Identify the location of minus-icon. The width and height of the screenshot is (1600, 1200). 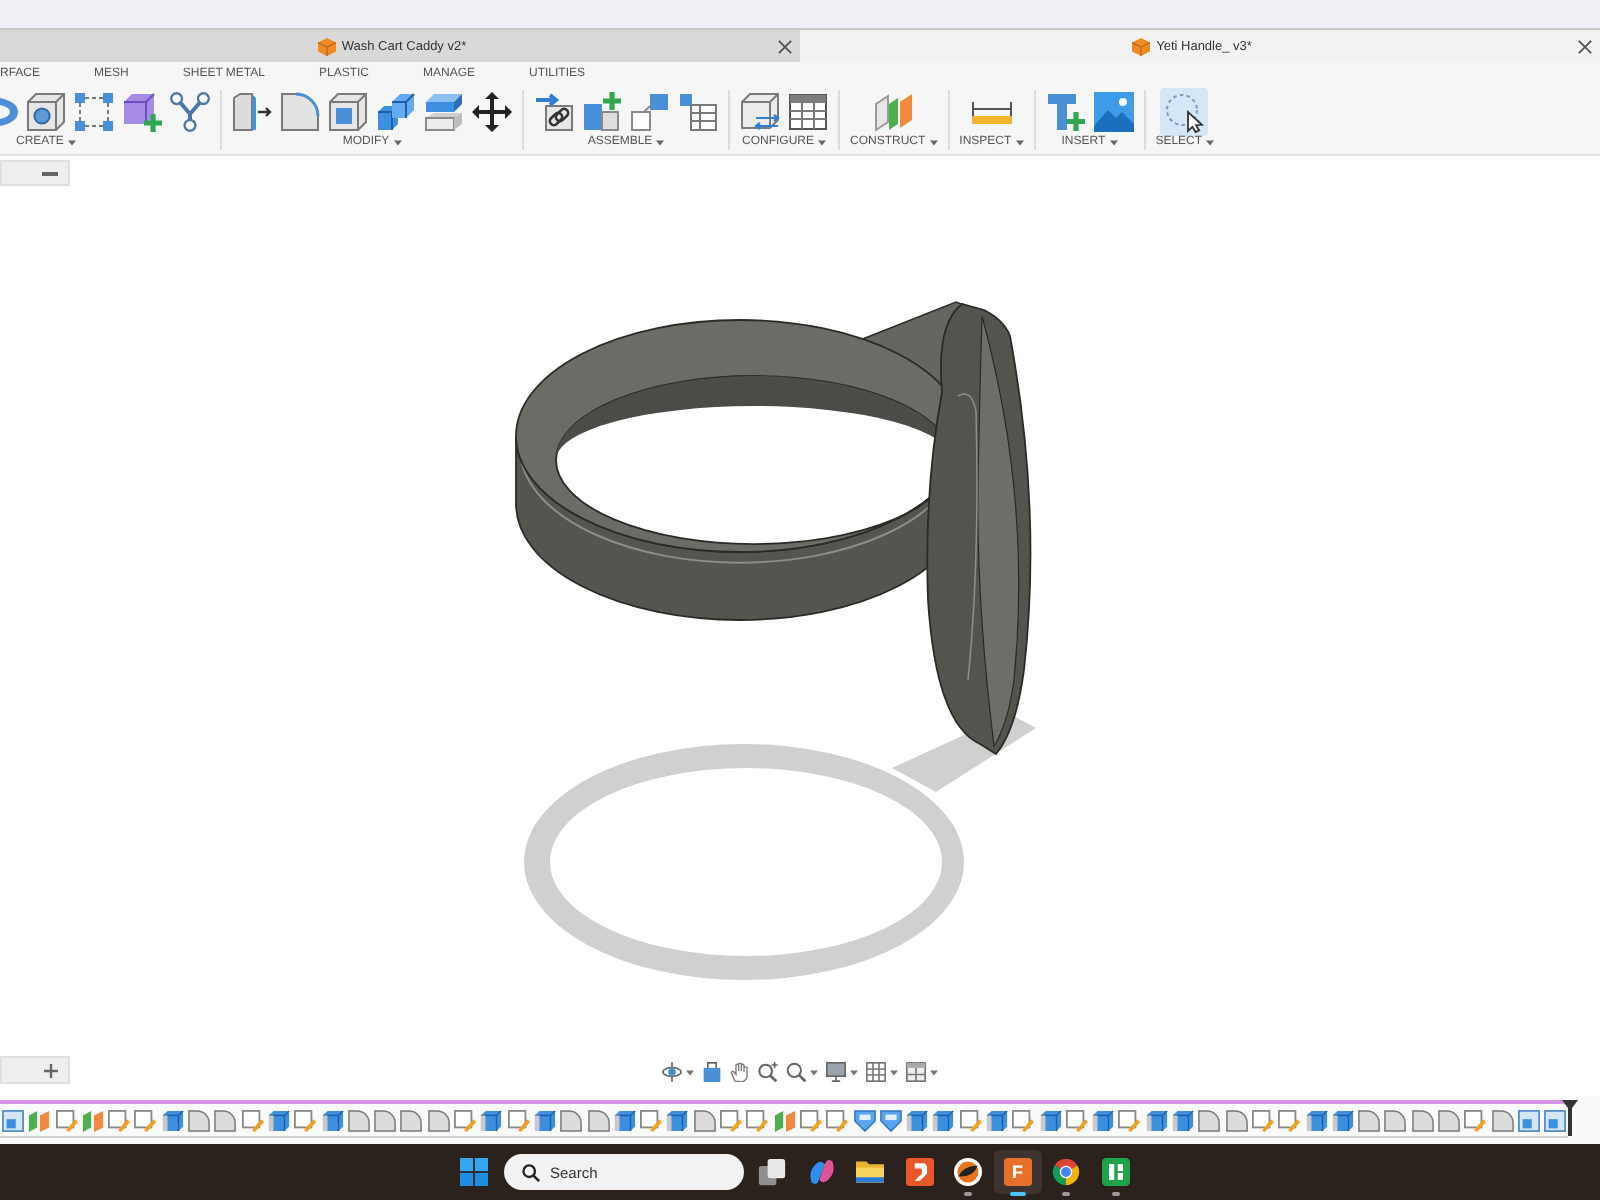
(50, 173).